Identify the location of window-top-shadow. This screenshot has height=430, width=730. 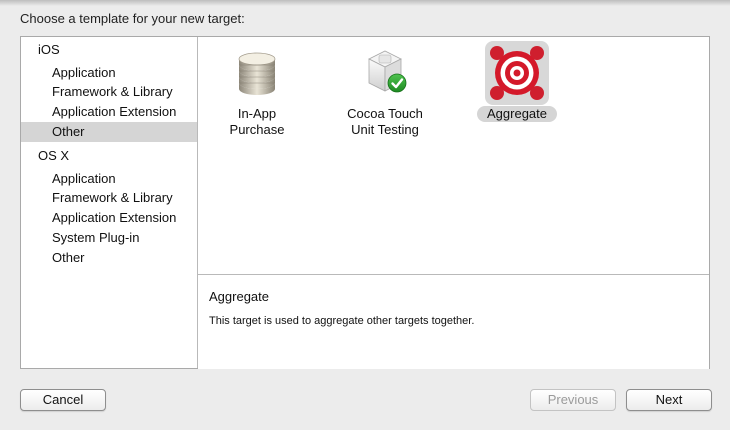
(365, 3).